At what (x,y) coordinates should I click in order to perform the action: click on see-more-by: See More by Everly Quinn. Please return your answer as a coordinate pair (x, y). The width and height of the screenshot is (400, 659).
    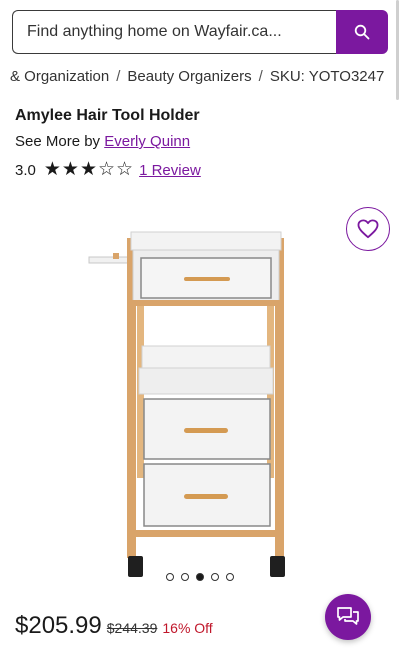
    Looking at the image, I should click on (102, 141).